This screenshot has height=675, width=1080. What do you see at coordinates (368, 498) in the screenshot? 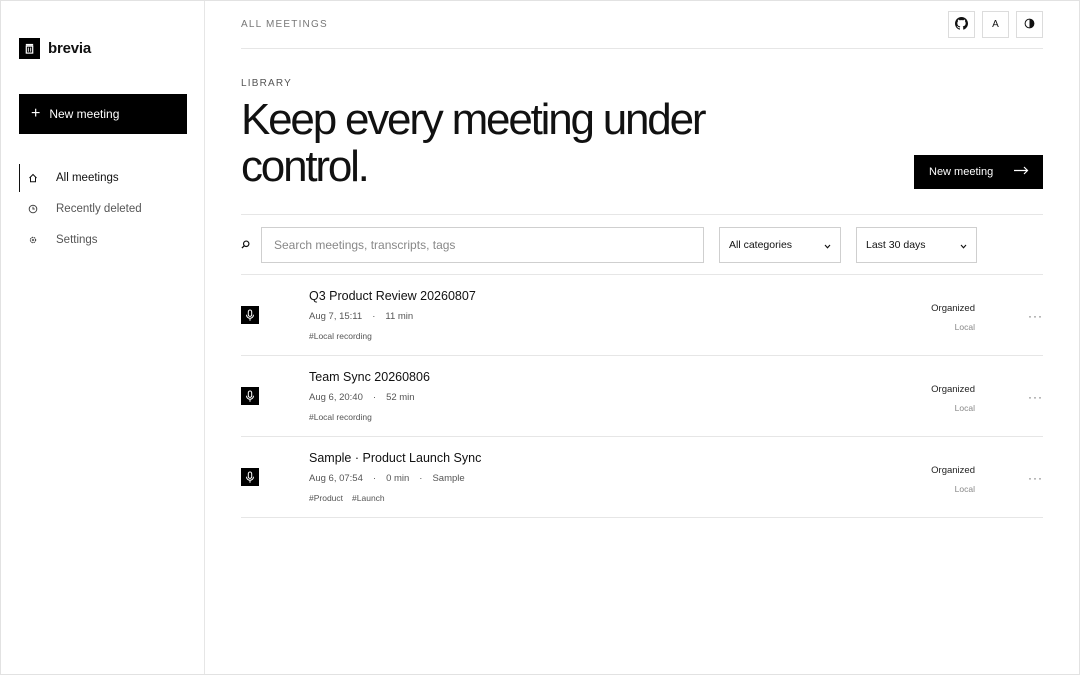
I see `meeting-tag: #Launch` at bounding box center [368, 498].